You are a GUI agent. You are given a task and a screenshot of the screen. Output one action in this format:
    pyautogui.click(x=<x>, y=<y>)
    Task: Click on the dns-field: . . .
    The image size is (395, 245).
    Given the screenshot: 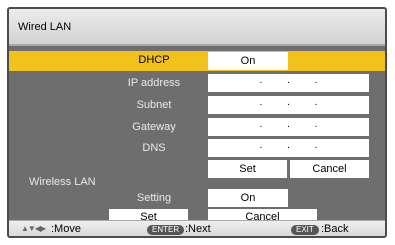 What is the action you would take?
    pyautogui.click(x=288, y=148)
    